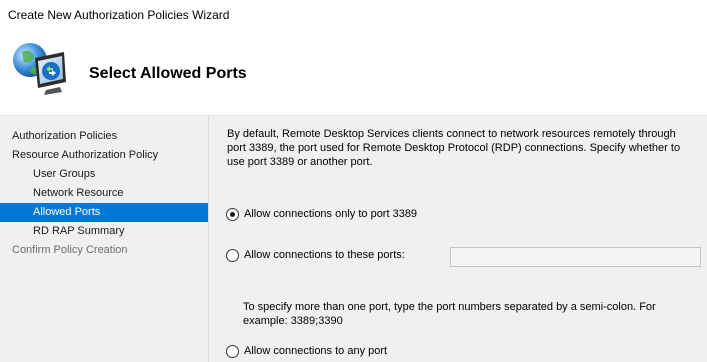  I want to click on nav-item-authorization-policies: Authorization Policies, so click(104, 136).